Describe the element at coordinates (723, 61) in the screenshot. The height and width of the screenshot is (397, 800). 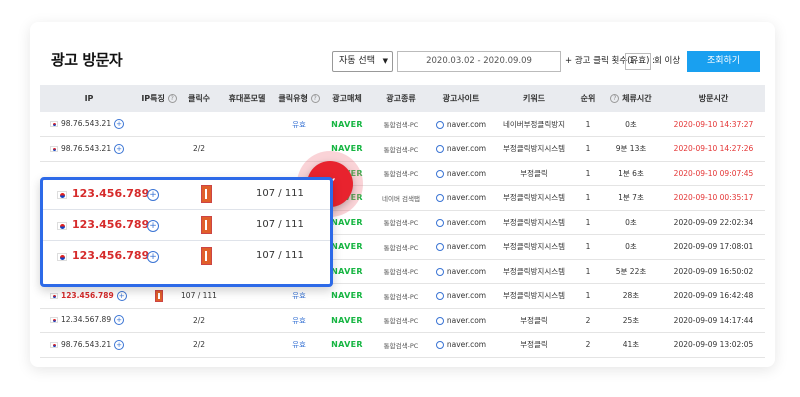
I see `search-button: 조회하기` at that location.